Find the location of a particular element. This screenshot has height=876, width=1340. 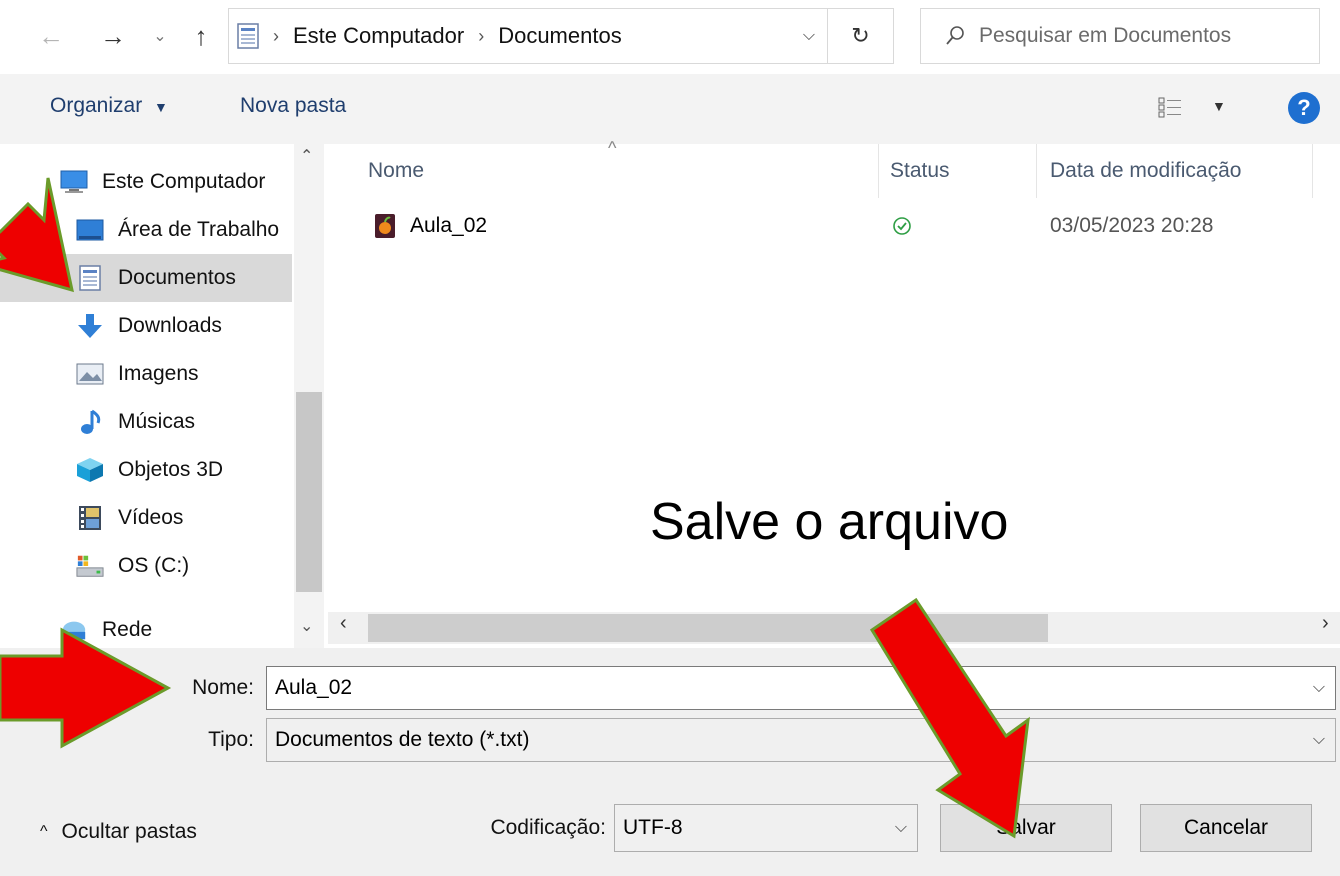

search-input is located at coordinates (1139, 36).